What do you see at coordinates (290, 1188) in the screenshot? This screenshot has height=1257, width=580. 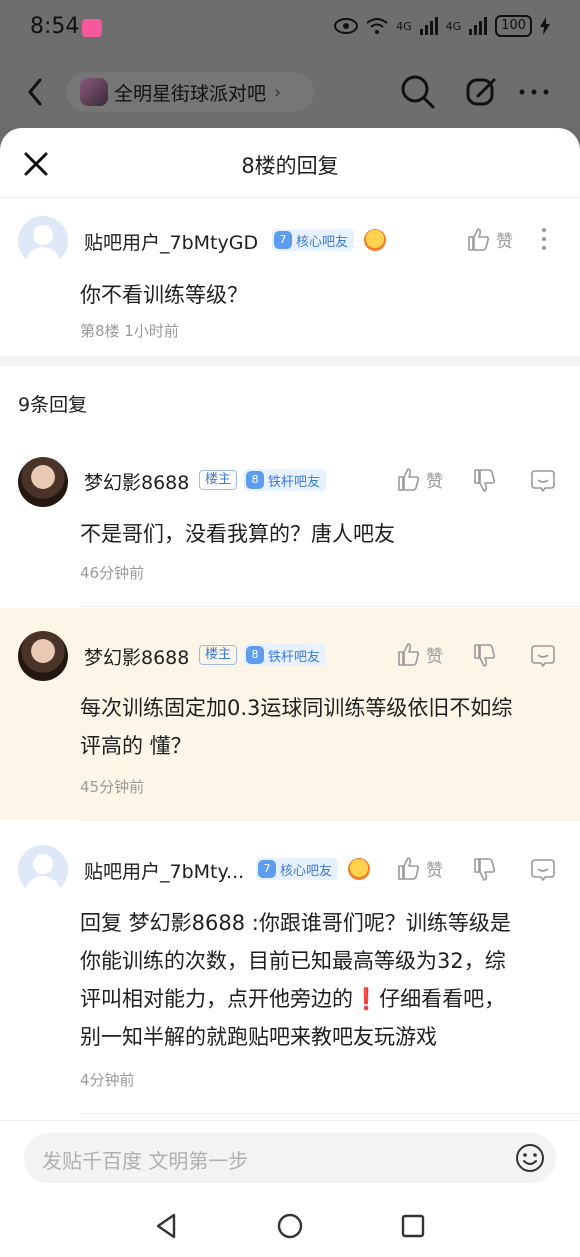 I see `reply-input-bar: 发贴千百度 文明第一步` at bounding box center [290, 1188].